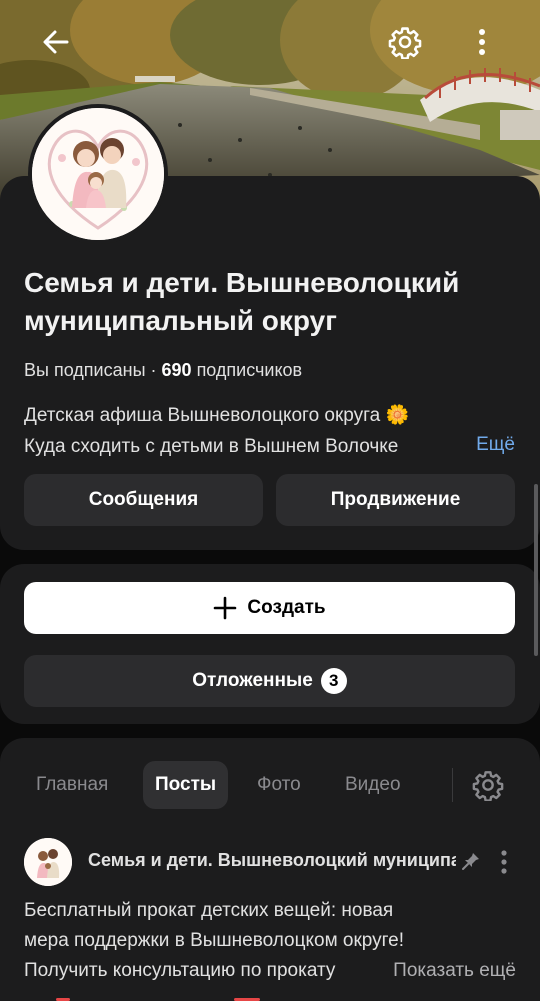 The height and width of the screenshot is (1001, 540). I want to click on tab-main: Главная, so click(72, 785).